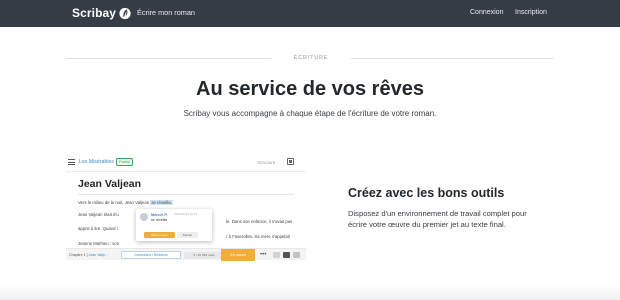  What do you see at coordinates (266, 162) in the screenshot?
I see `structure-link: Structure` at bounding box center [266, 162].